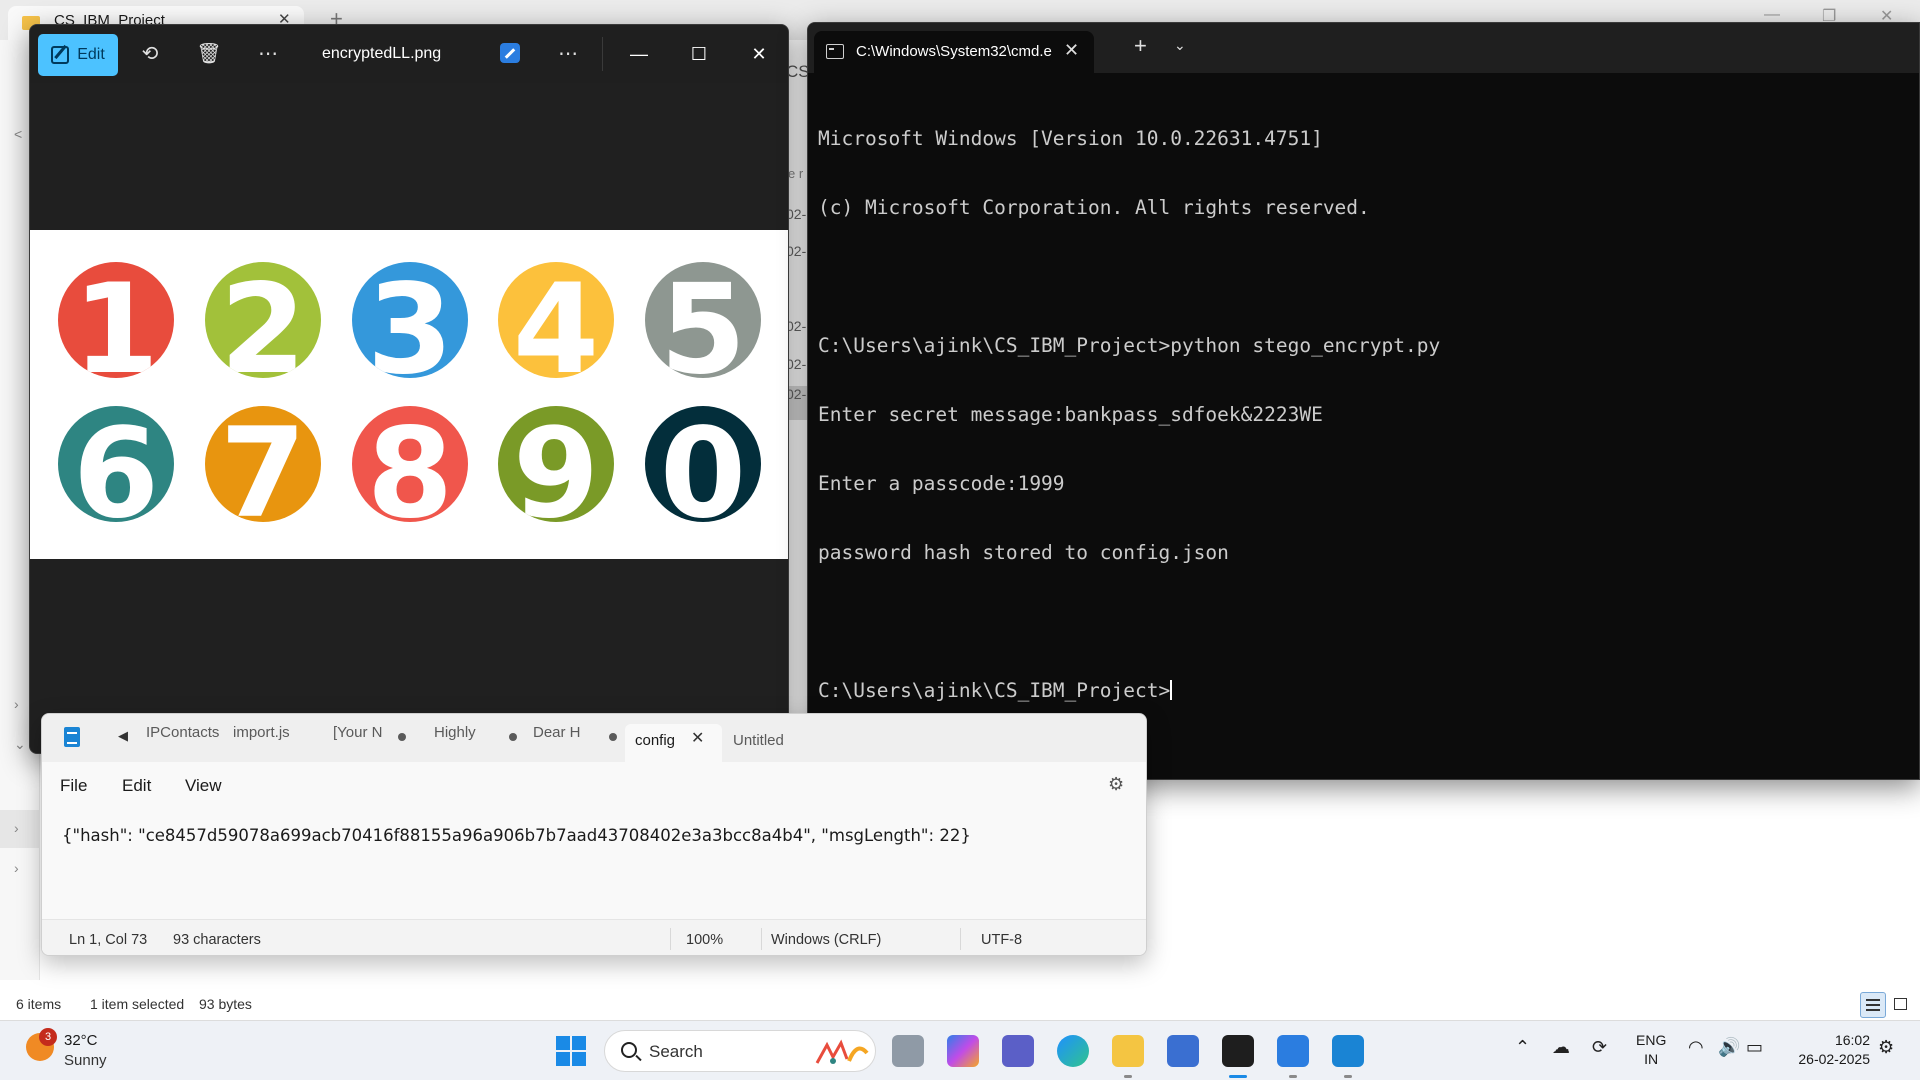 This screenshot has width=1920, height=1080. What do you see at coordinates (137, 1004) in the screenshot?
I see `selection-count: 1 item selected` at bounding box center [137, 1004].